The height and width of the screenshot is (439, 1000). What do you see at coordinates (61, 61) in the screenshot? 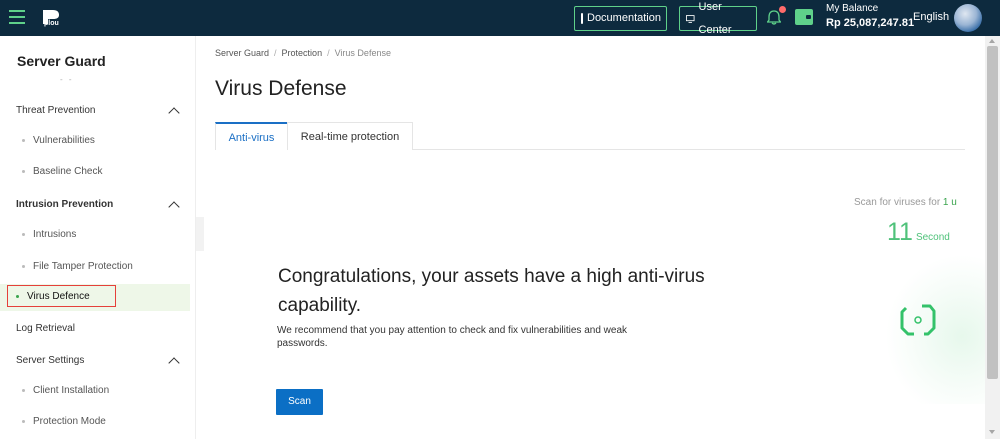
I see `sidebar-title: Server Guard` at bounding box center [61, 61].